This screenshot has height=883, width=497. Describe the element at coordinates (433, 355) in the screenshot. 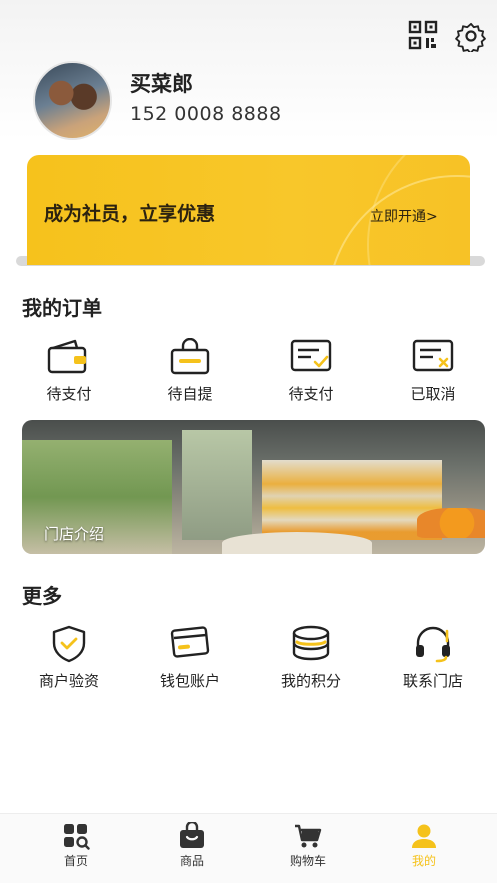

I see `receipt-cancel-icon` at that location.